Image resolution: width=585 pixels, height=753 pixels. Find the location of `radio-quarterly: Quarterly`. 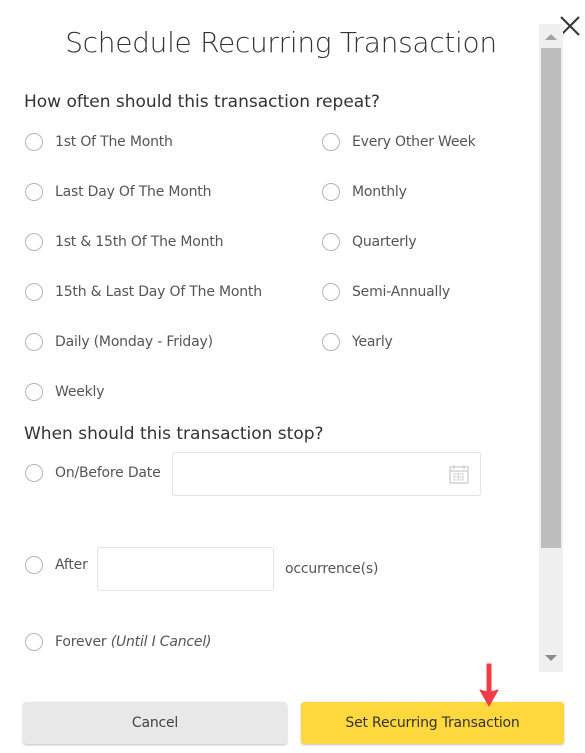

radio-quarterly: Quarterly is located at coordinates (369, 242).